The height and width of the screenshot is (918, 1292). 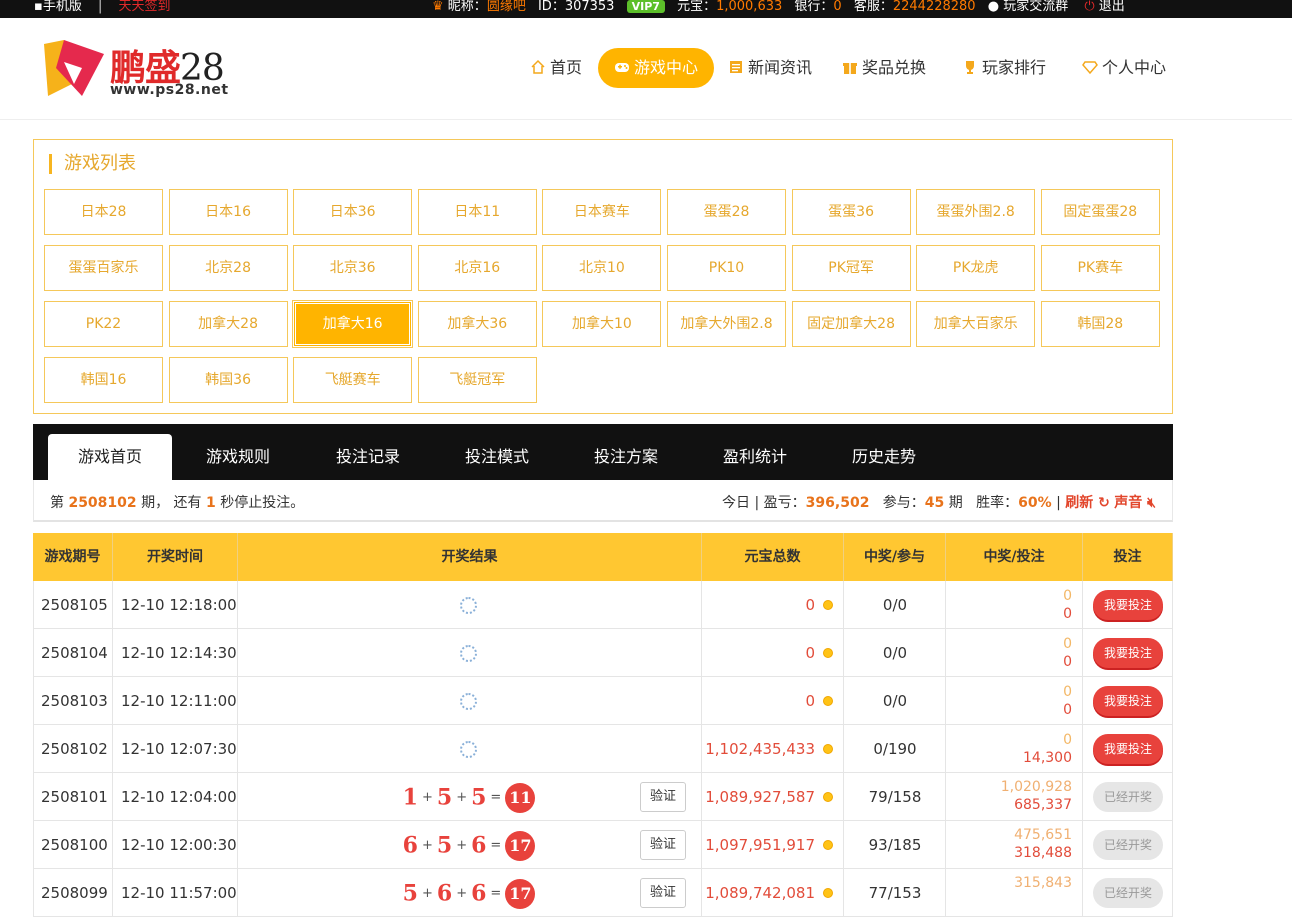 What do you see at coordinates (626, 457) in the screenshot?
I see `tab-bet-plans: 投注方案` at bounding box center [626, 457].